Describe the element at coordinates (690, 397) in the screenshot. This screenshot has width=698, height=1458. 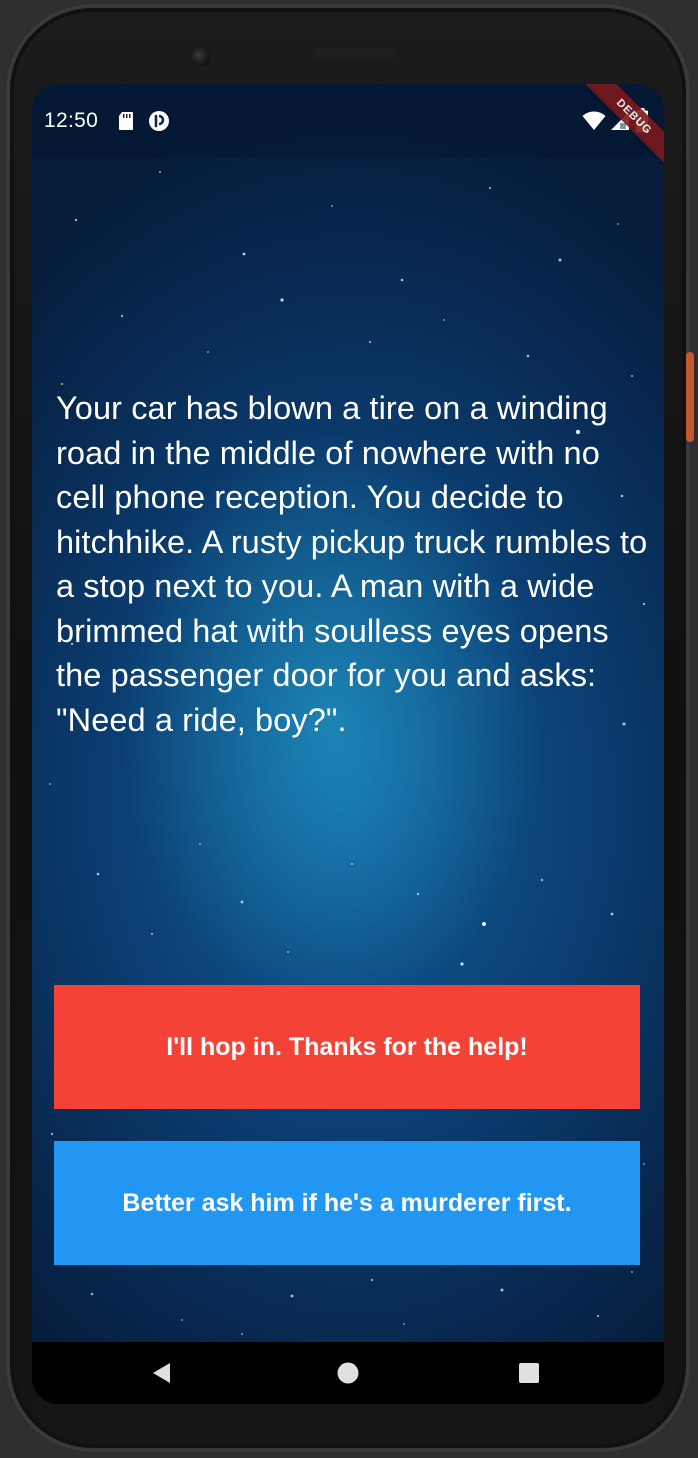
I see `power-button` at that location.